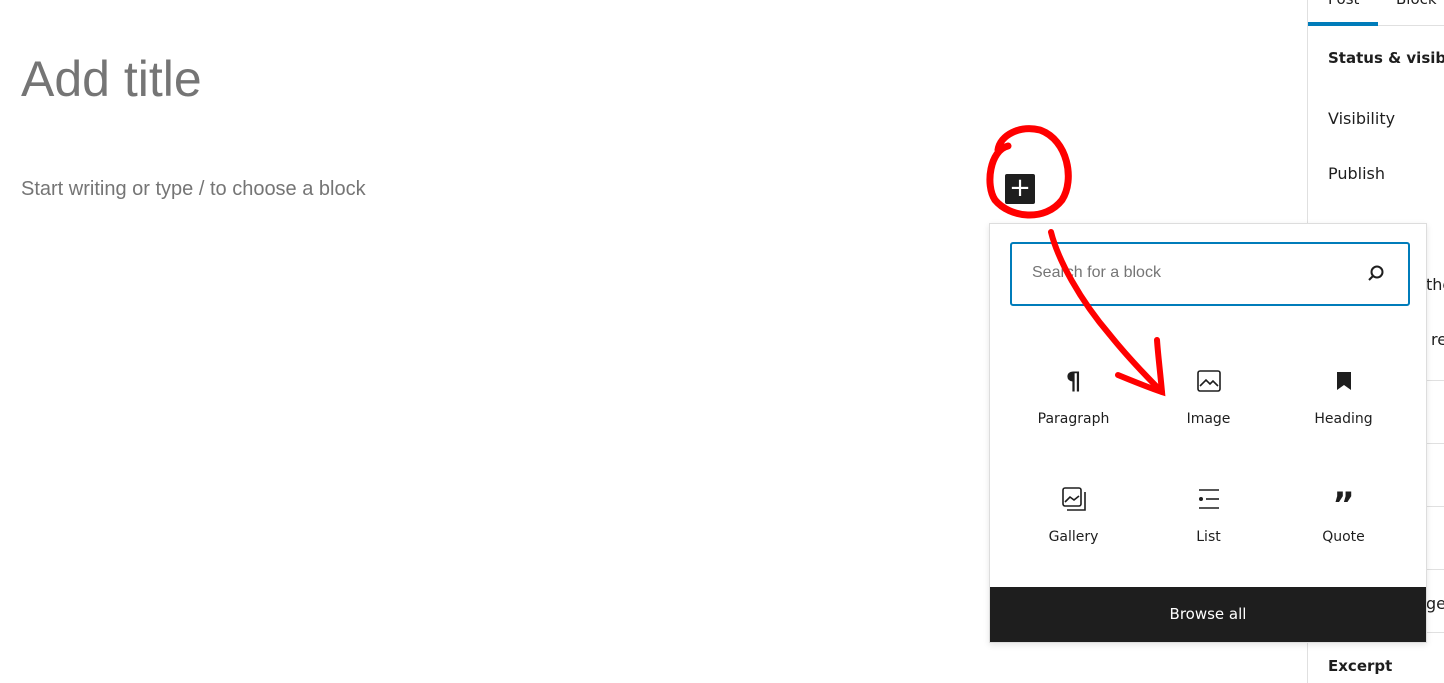  What do you see at coordinates (1208, 537) in the screenshot?
I see `block-label: List` at bounding box center [1208, 537].